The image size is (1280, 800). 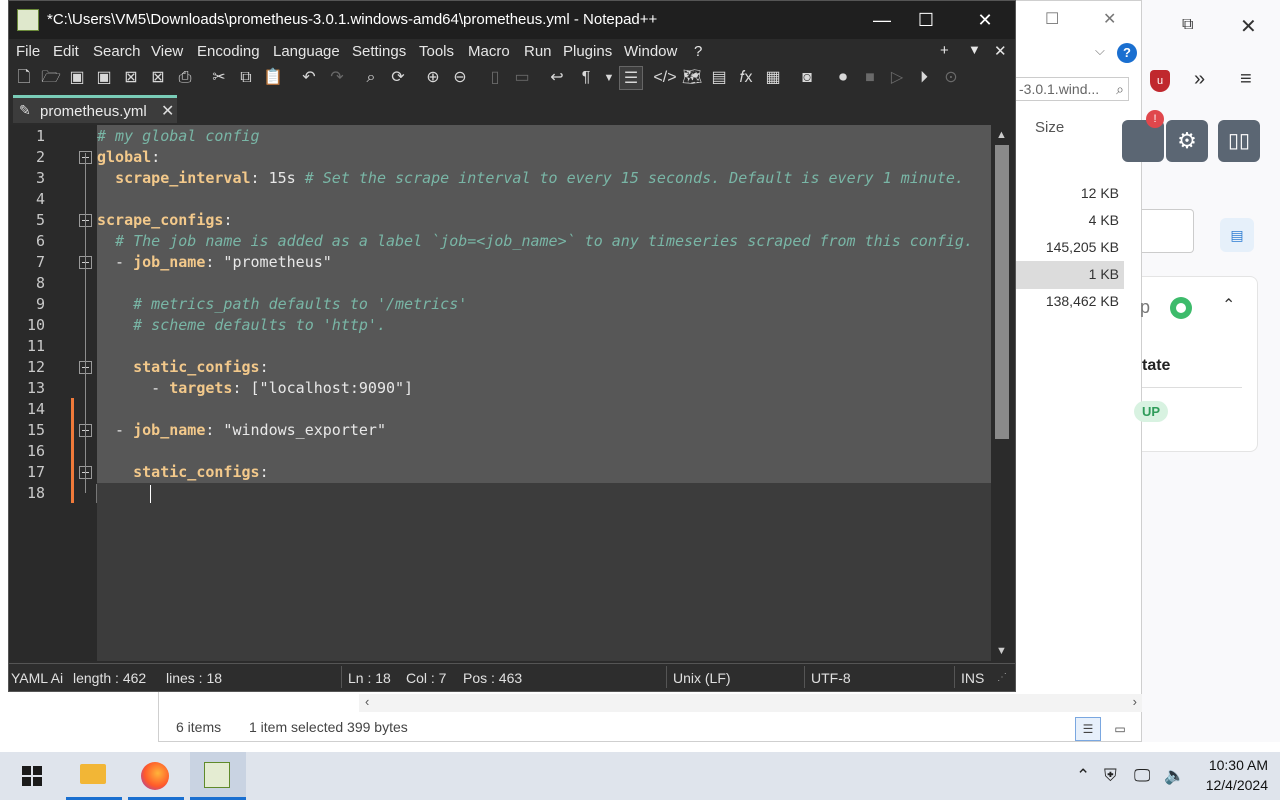 What do you see at coordinates (460, 78) in the screenshot?
I see `zoom-out-icon: ⊖` at bounding box center [460, 78].